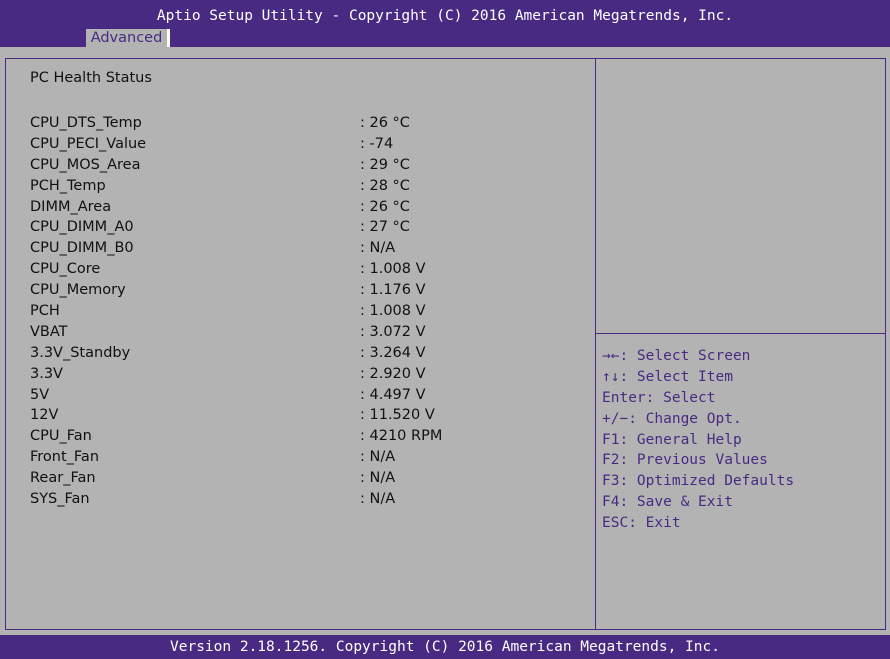  What do you see at coordinates (82, 227) in the screenshot?
I see `status-label: CPU_DIMM_A0` at bounding box center [82, 227].